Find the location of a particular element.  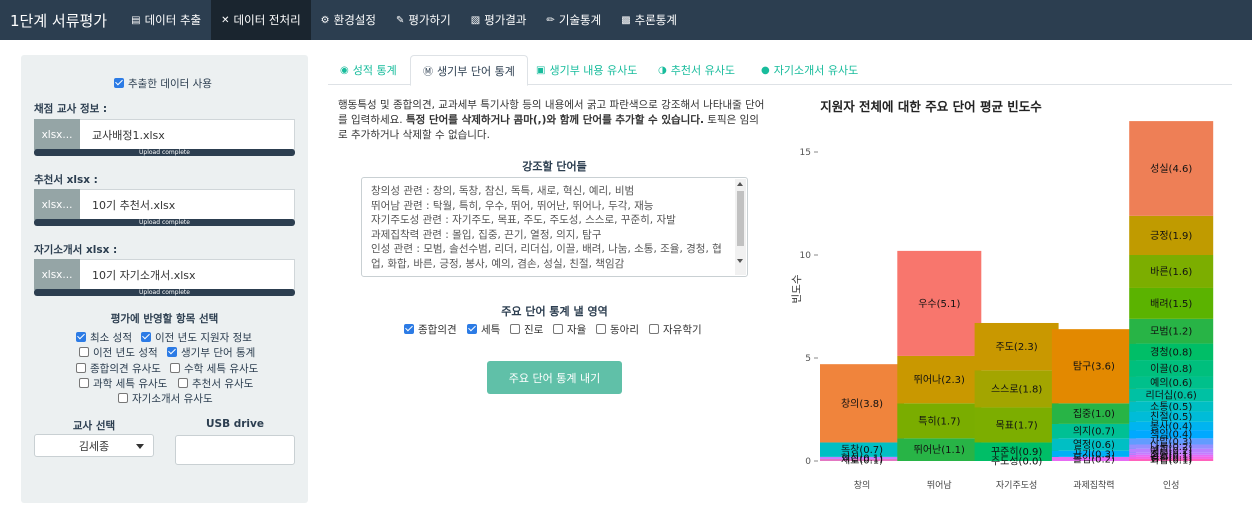

bar-segment-label: 소통(0.5) is located at coordinates (1171, 407).